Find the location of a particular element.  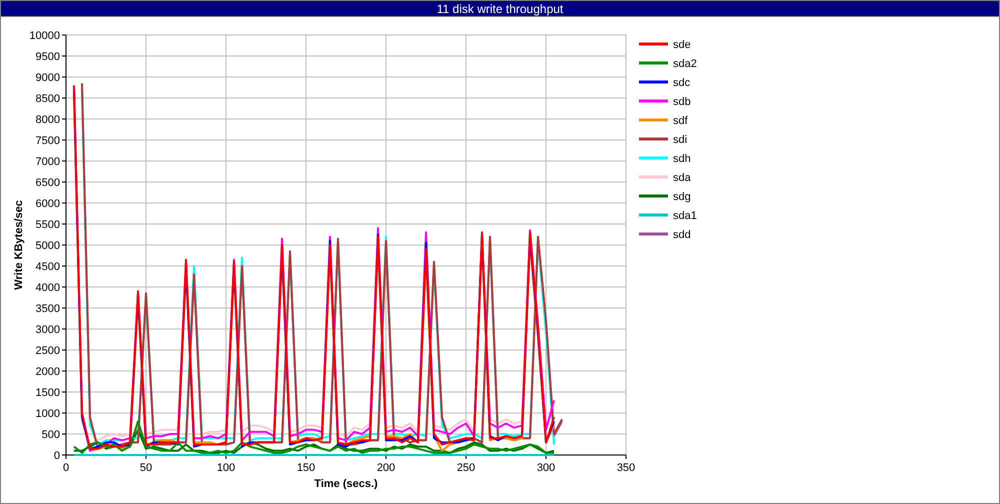

y-tick-label: 8000 is located at coordinates (48, 120).